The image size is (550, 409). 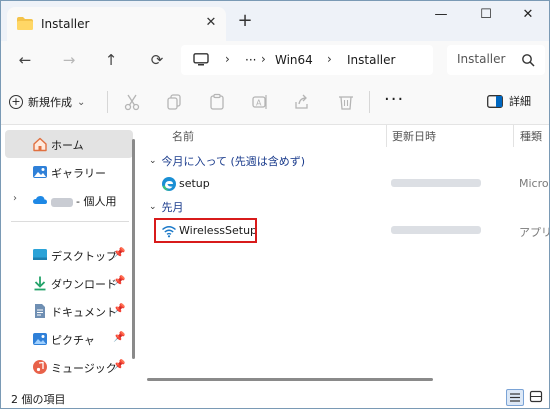 What do you see at coordinates (25, 60) in the screenshot?
I see `back-button: ←` at bounding box center [25, 60].